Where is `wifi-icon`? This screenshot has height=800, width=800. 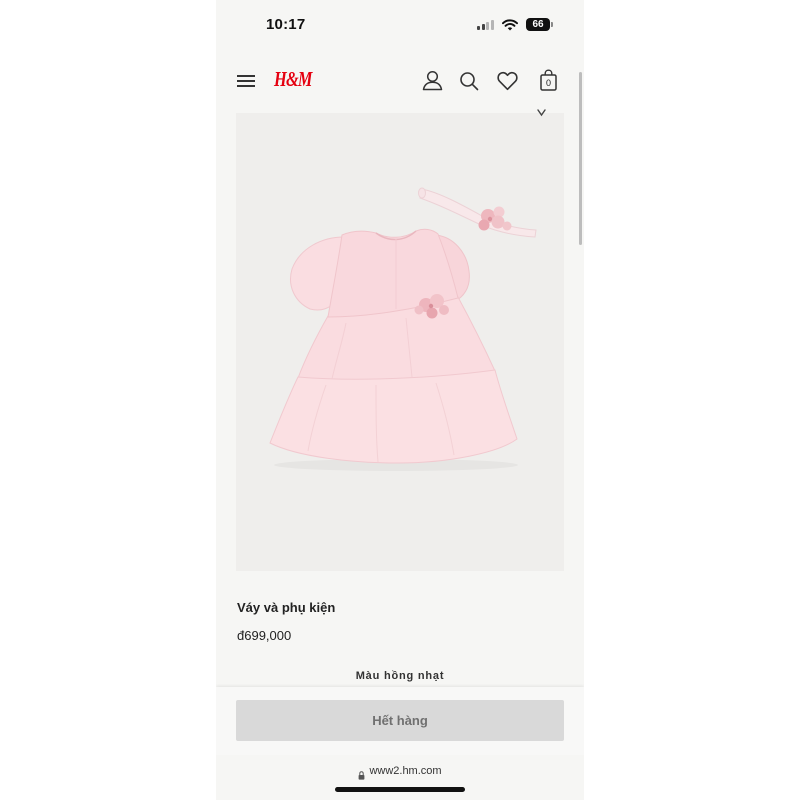 wifi-icon is located at coordinates (510, 24).